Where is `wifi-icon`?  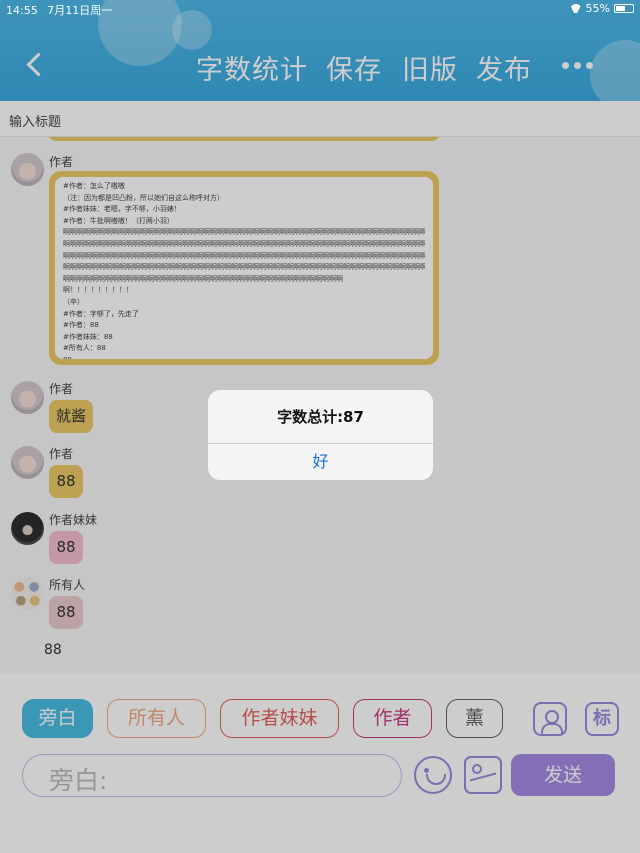
wifi-icon is located at coordinates (576, 8).